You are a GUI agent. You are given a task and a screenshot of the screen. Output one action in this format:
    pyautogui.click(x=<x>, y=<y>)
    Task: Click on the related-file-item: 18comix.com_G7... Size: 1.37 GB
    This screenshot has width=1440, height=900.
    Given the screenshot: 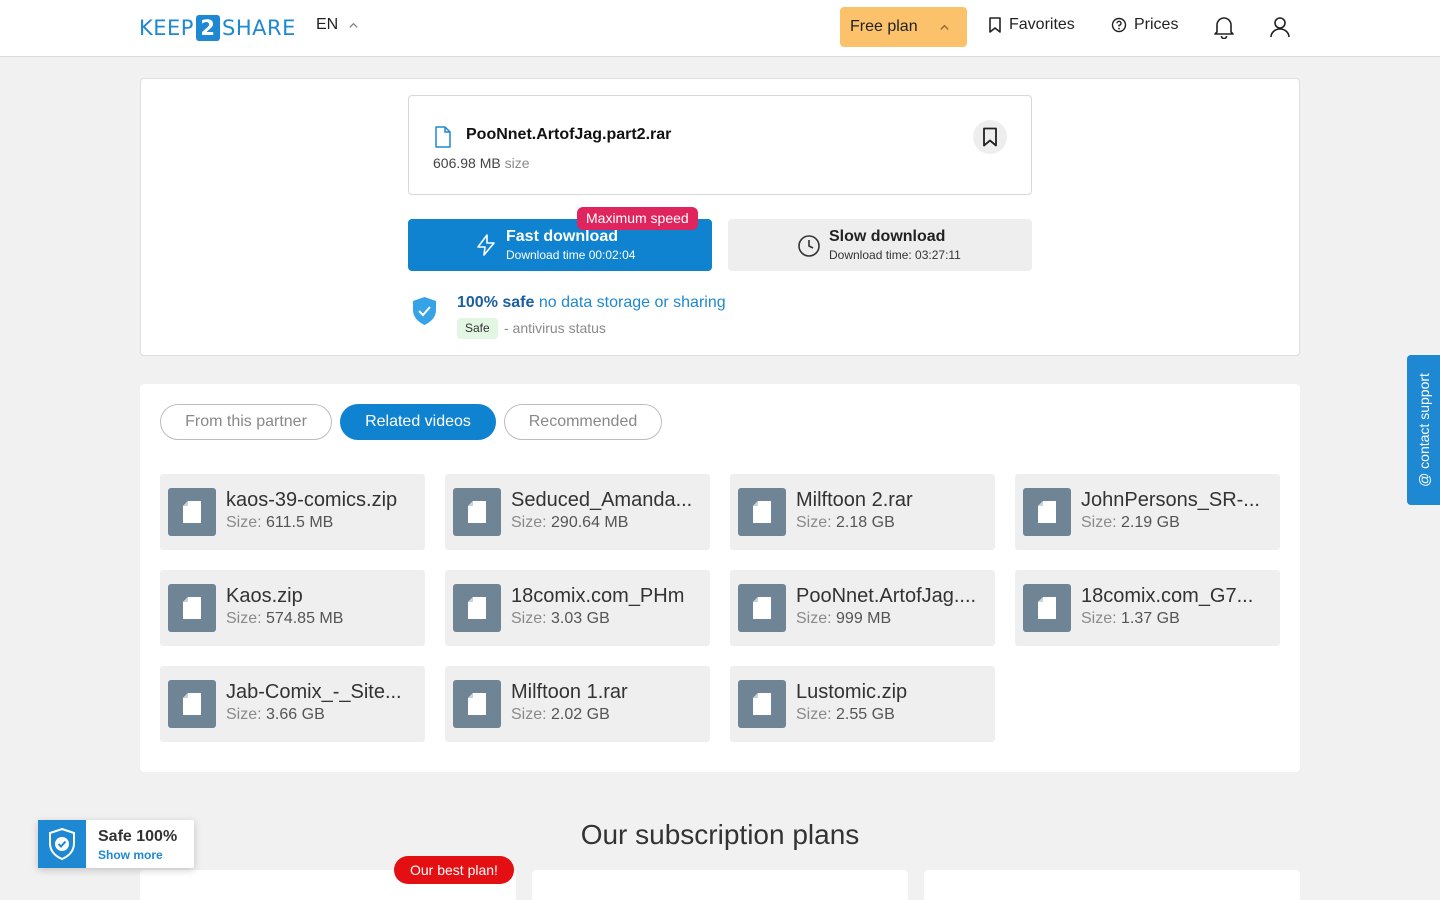 What is the action you would take?
    pyautogui.click(x=1147, y=608)
    